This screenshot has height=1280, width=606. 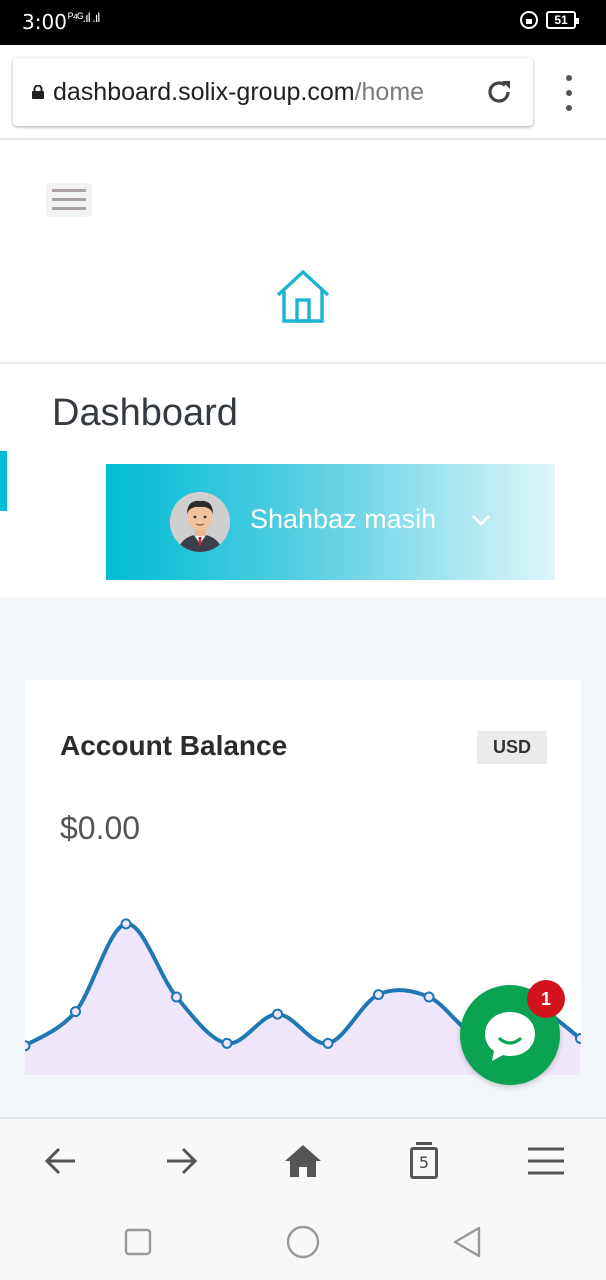 I want to click on home-nav-icon, so click(x=303, y=1161).